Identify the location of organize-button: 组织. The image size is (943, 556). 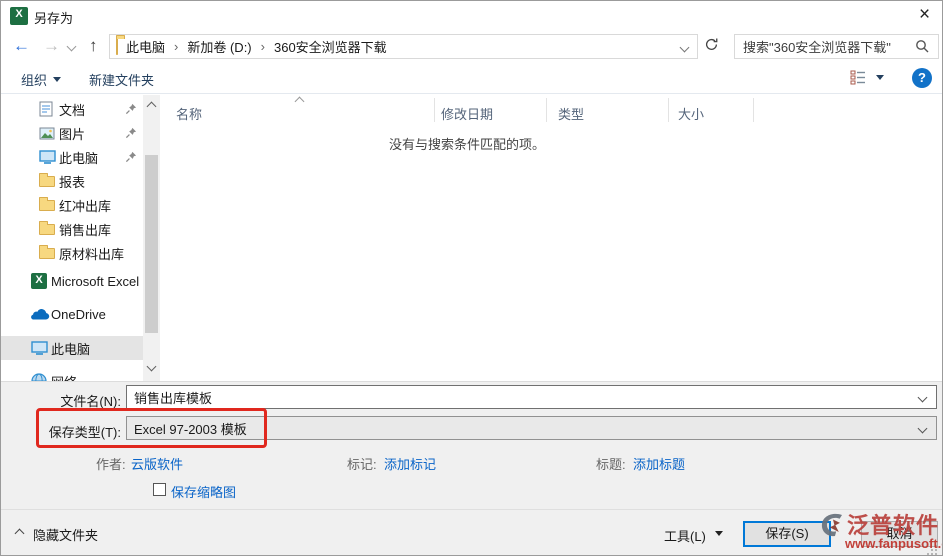
(41, 79).